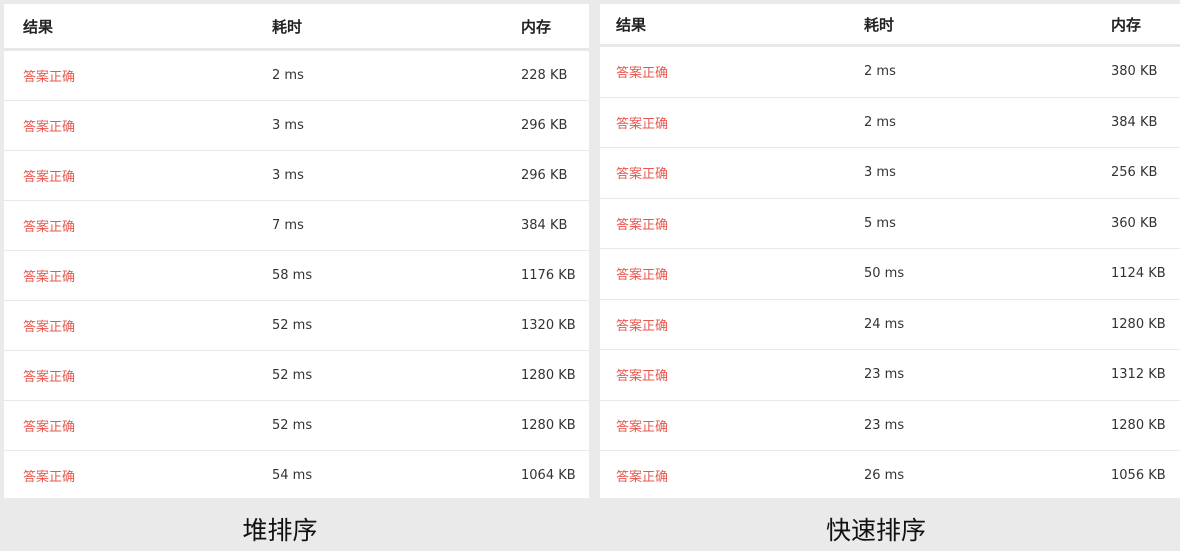 This screenshot has height=551, width=1180. Describe the element at coordinates (548, 325) in the screenshot. I see `memory-cell: 1320 KB` at that location.